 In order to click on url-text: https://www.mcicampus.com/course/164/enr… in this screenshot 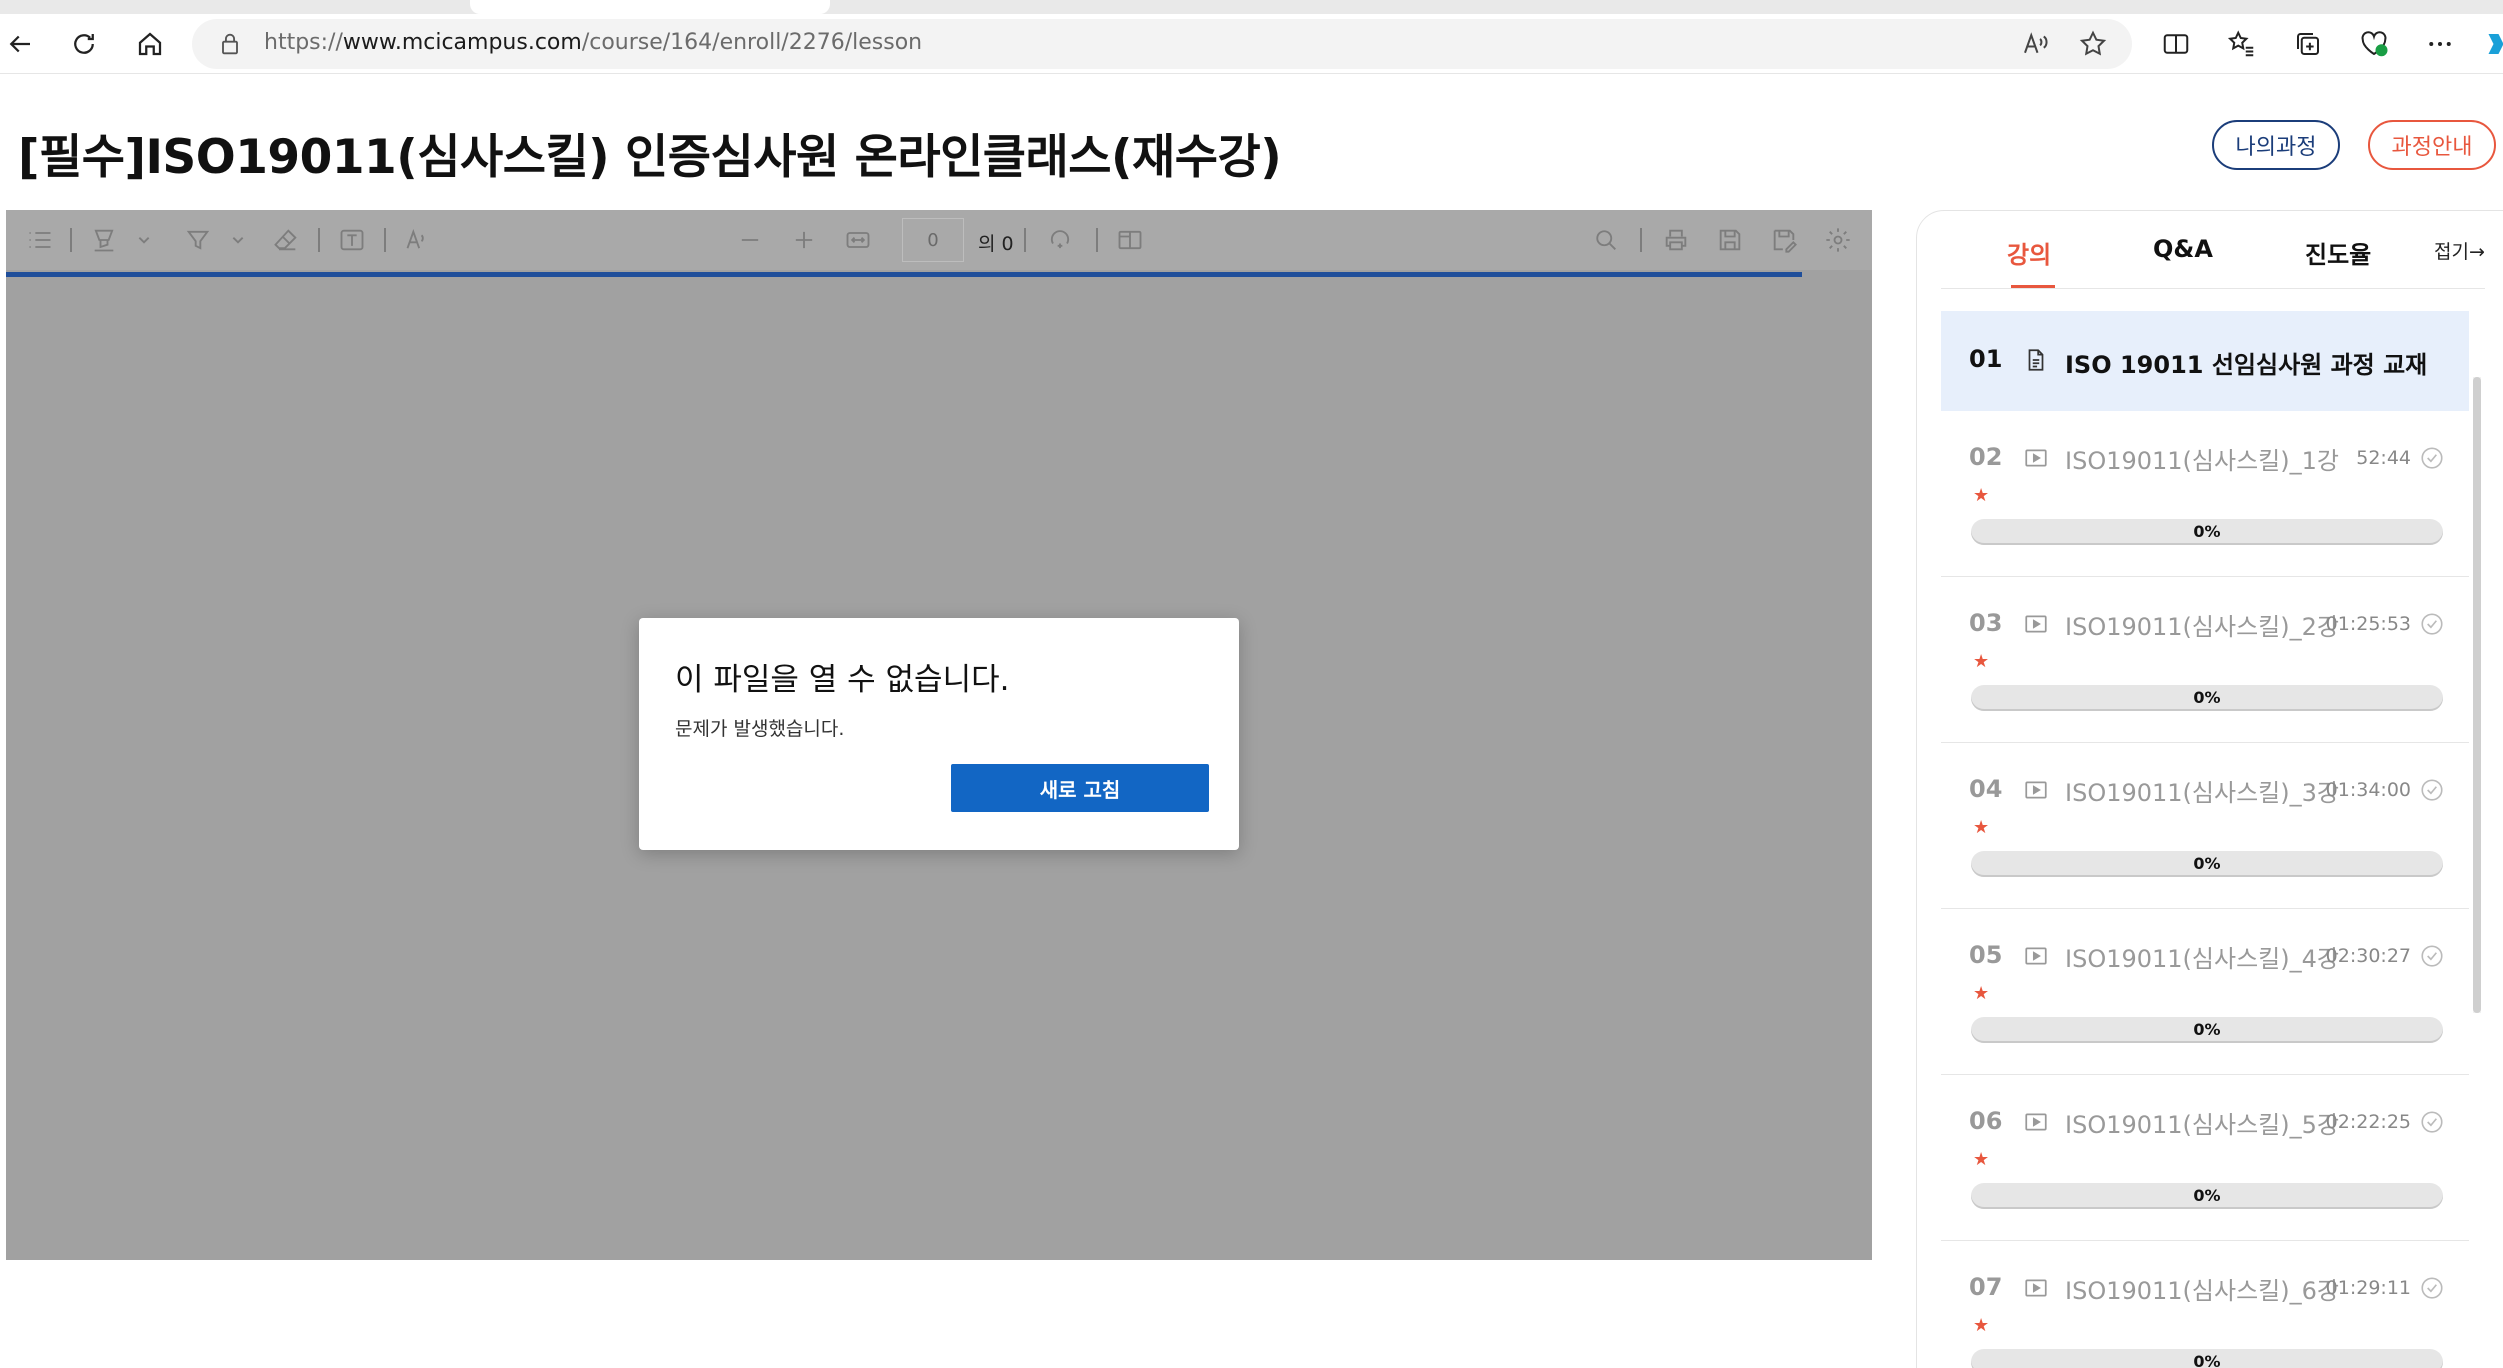, I will do `click(593, 42)`.